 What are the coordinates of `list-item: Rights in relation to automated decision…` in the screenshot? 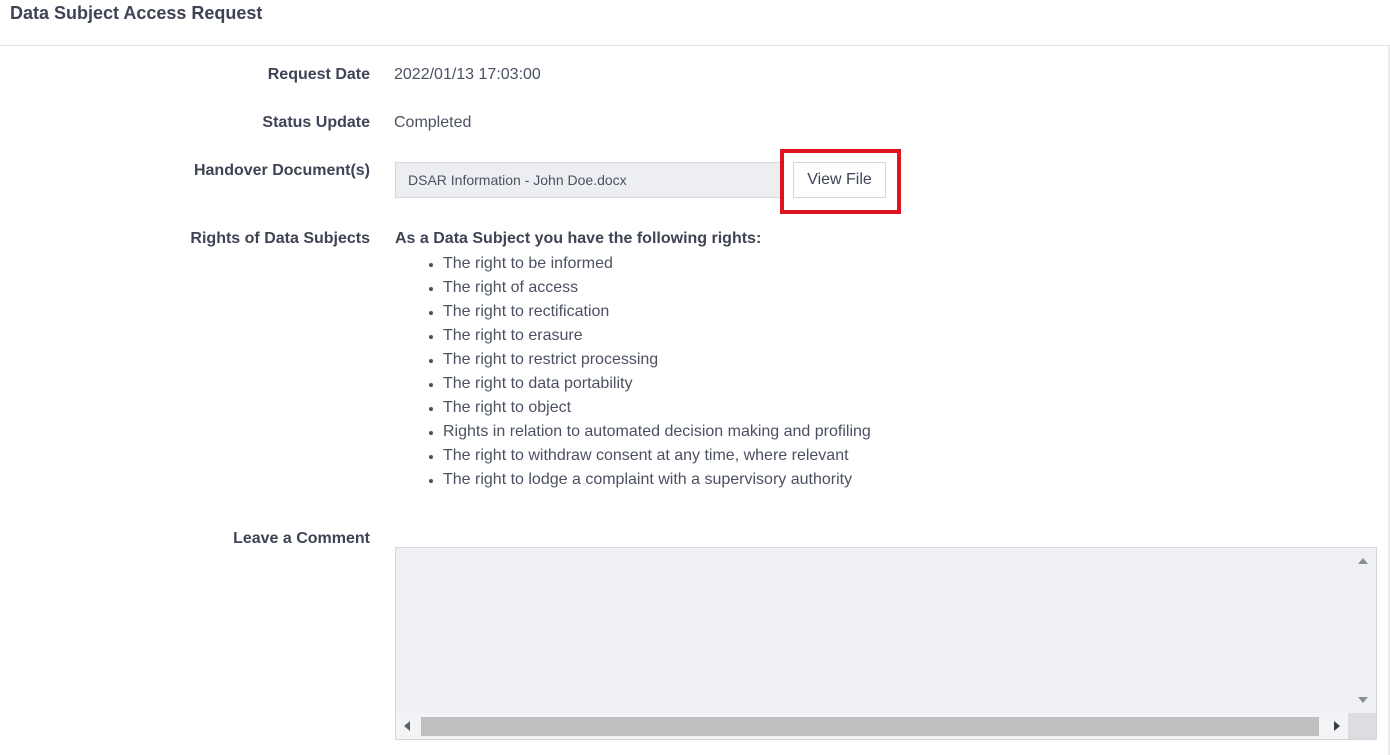 It's located at (657, 432).